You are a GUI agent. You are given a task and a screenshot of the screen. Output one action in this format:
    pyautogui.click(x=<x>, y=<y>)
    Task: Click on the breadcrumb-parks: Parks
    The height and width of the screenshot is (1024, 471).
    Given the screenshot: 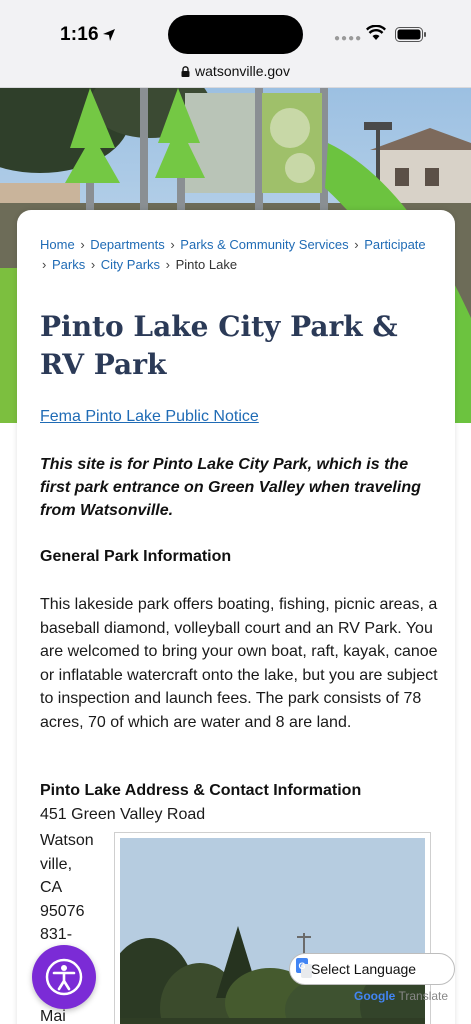 What is the action you would take?
    pyautogui.click(x=68, y=264)
    